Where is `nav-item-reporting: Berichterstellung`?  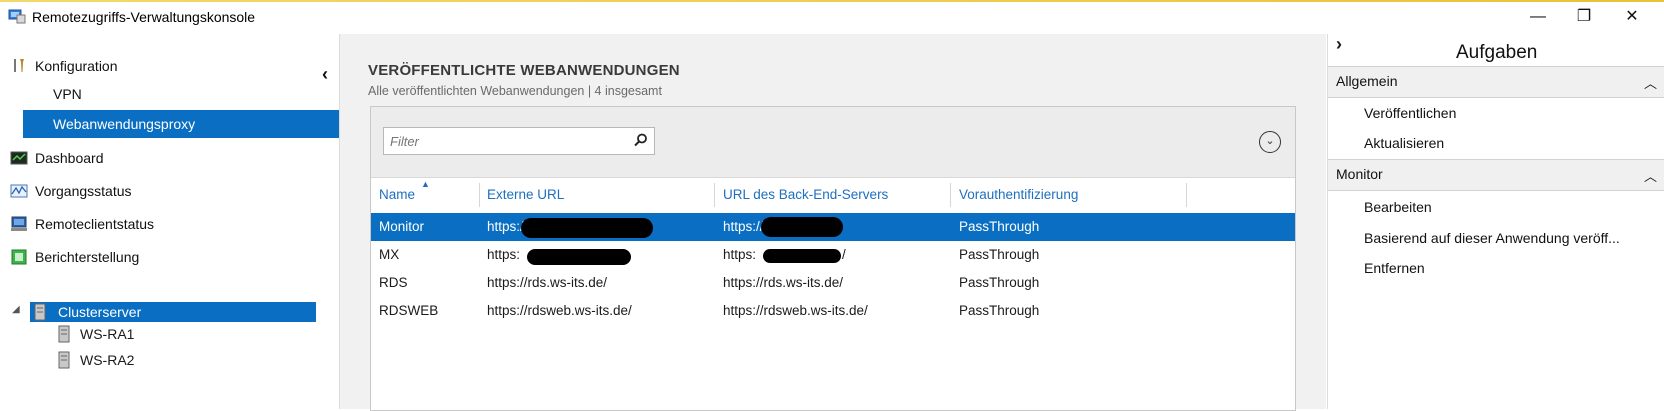 nav-item-reporting: Berichterstellung is located at coordinates (169, 257).